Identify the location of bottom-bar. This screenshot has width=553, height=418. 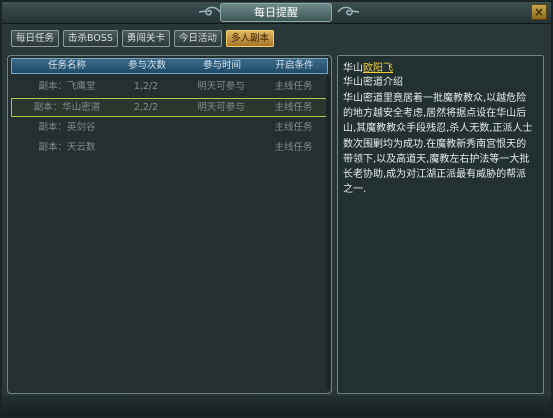
(276, 406).